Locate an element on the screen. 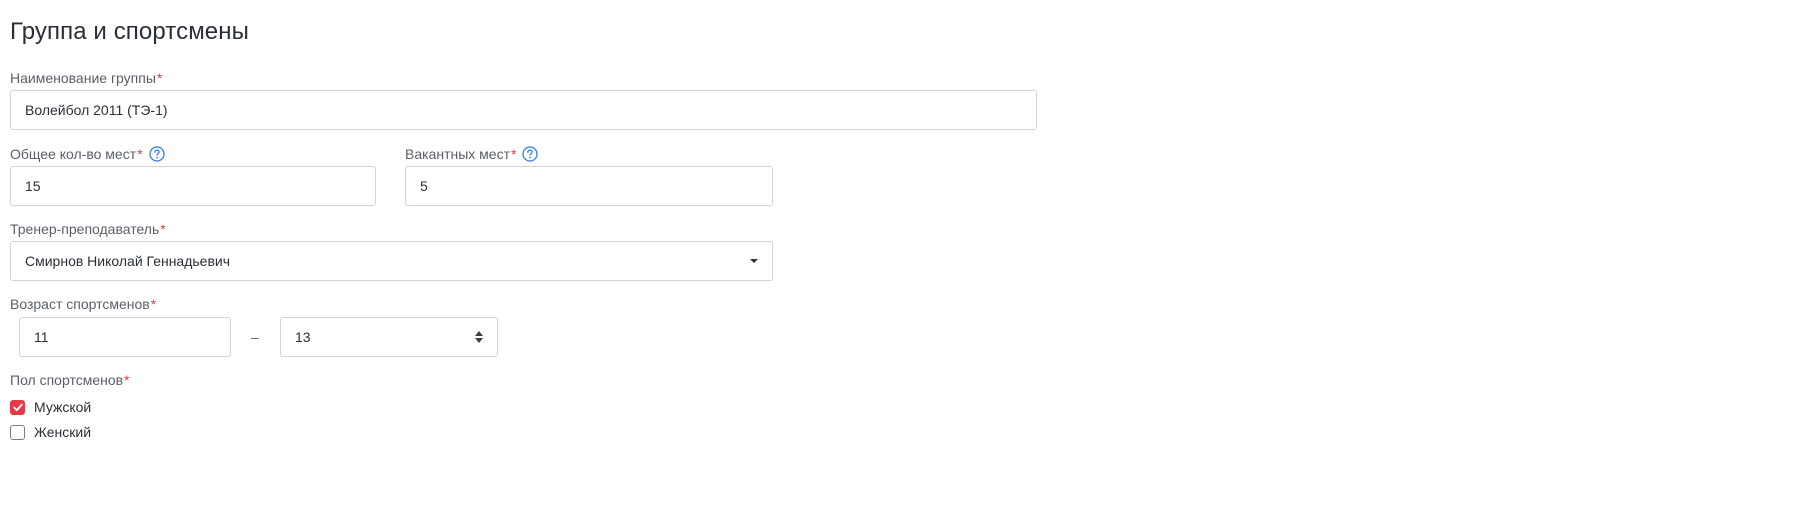 The image size is (1793, 527). page-title: Группа и спортсмены is located at coordinates (129, 31).